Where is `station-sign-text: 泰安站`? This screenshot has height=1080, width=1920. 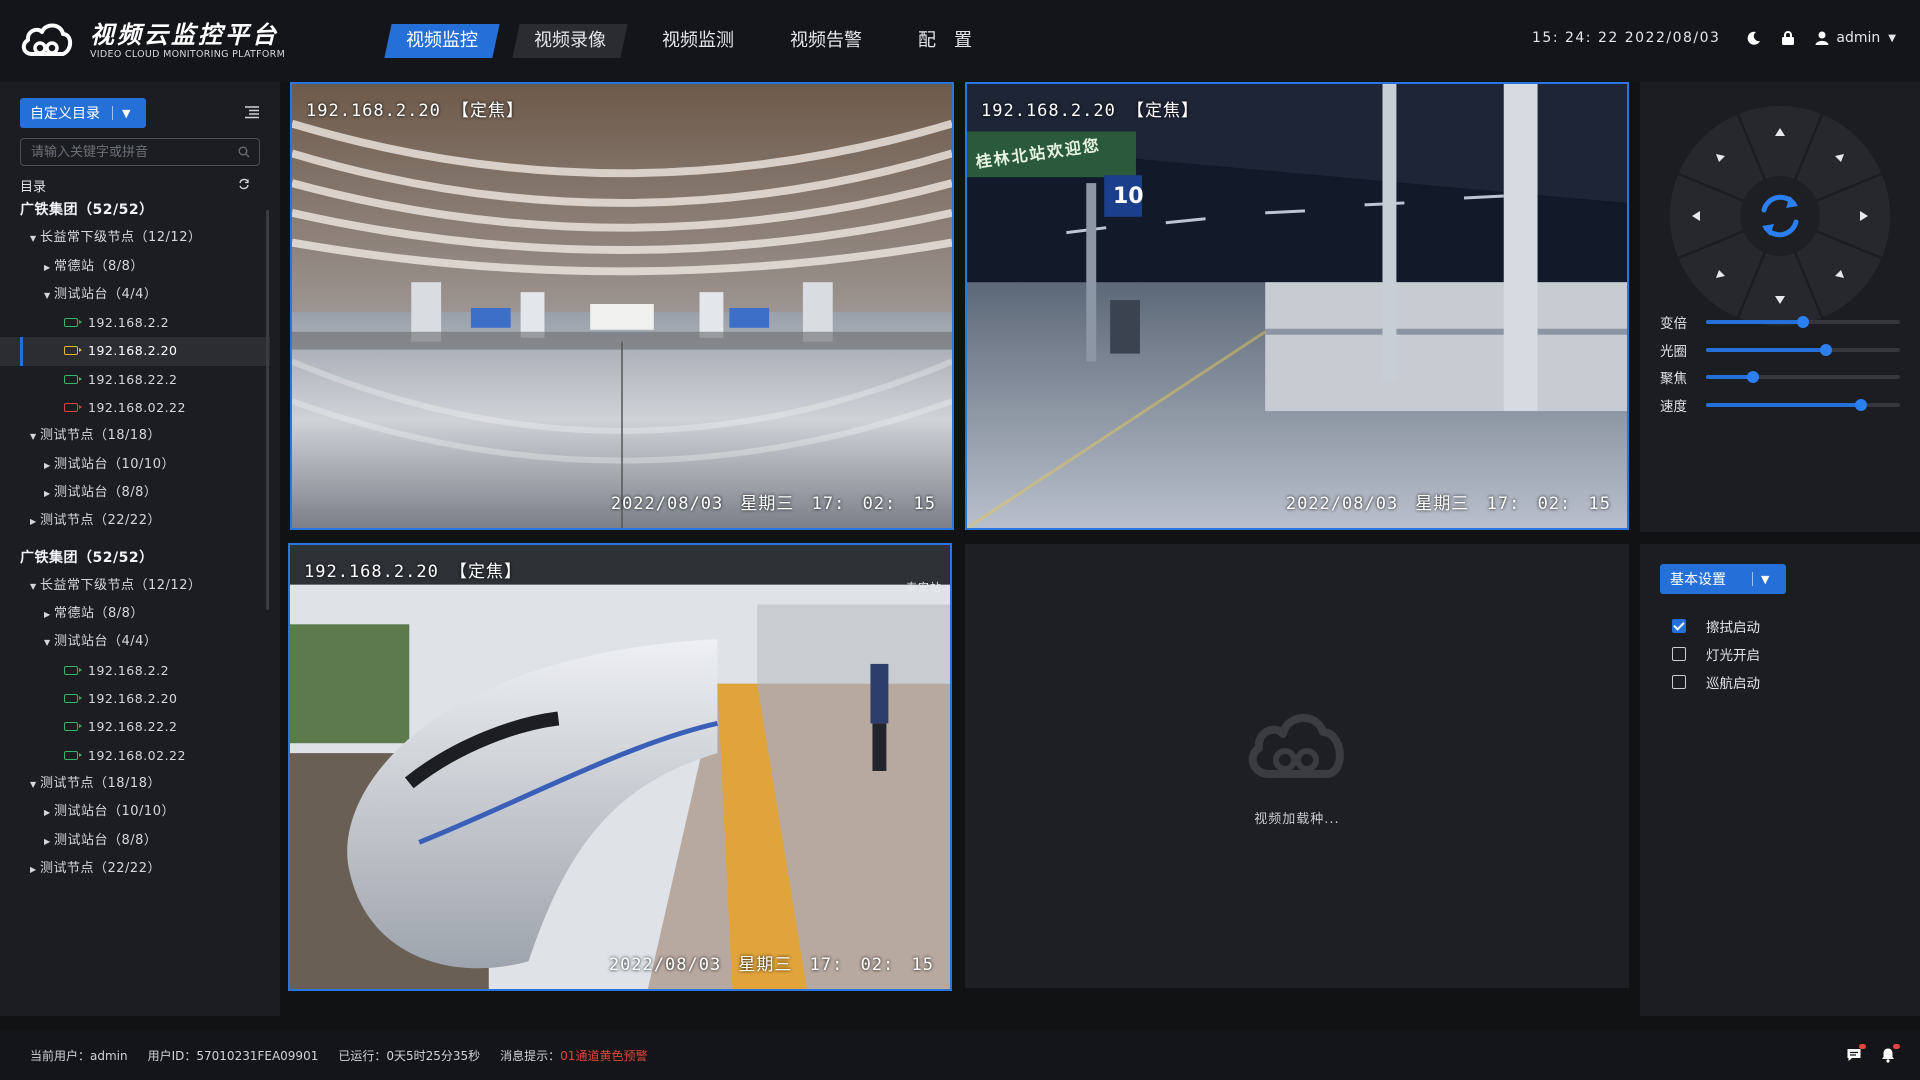
station-sign-text: 泰安站 is located at coordinates (924, 587).